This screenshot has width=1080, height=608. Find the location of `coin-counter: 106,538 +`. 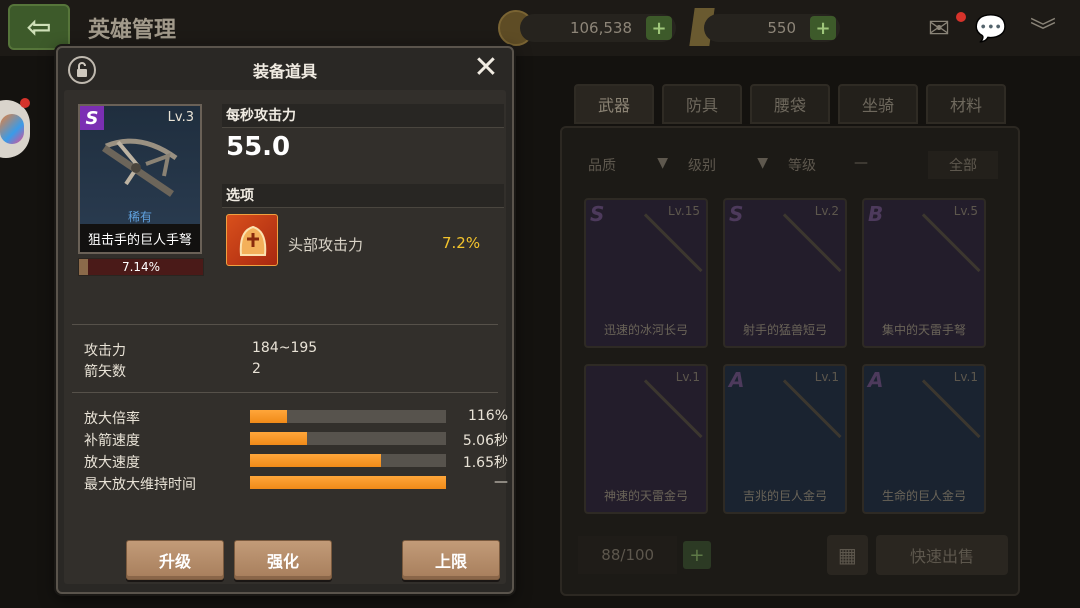

coin-counter: 106,538 + is located at coordinates (598, 28).